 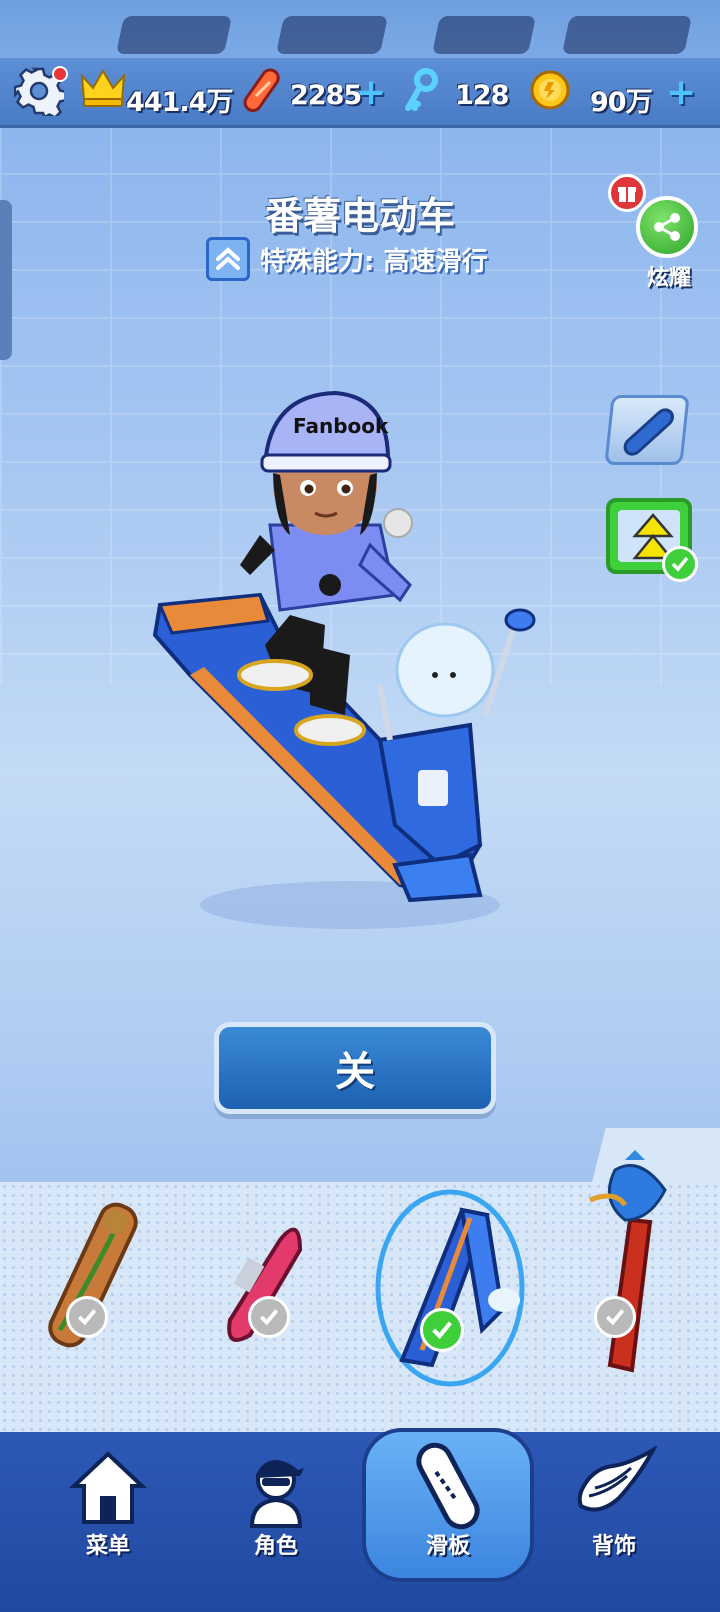 I want to click on nav-character: 角色, so click(x=276, y=1520).